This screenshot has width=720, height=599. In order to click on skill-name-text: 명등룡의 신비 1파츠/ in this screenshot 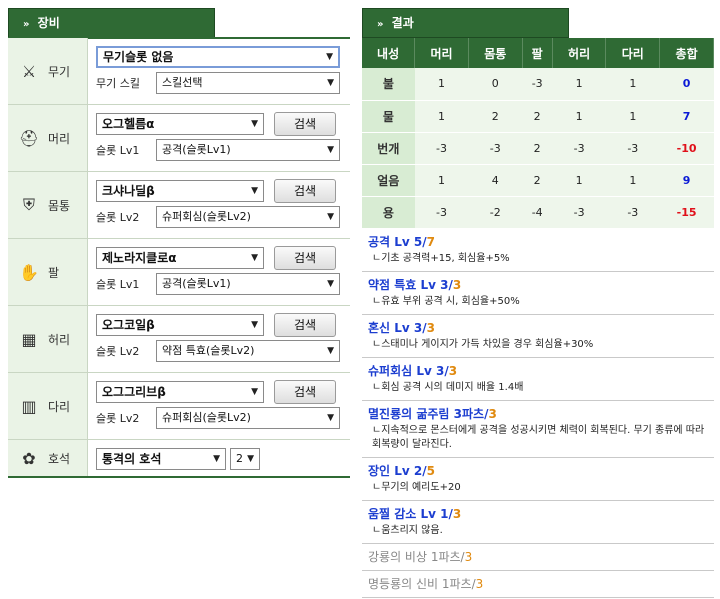, I will do `click(422, 583)`.